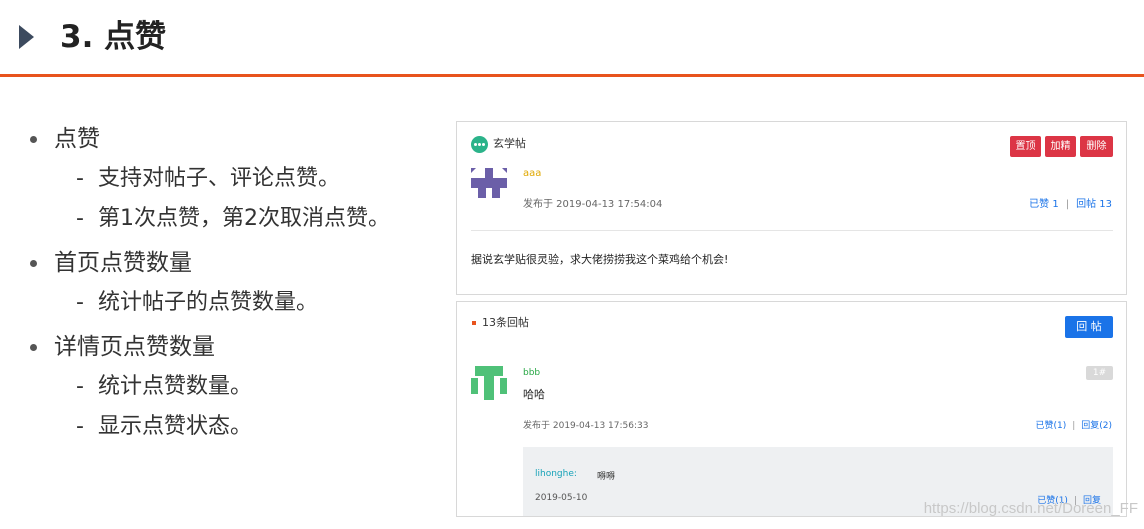 The width and height of the screenshot is (1144, 529). I want to click on watermark: https://blog.csdn.net/Doreen_FF, so click(1030, 508).